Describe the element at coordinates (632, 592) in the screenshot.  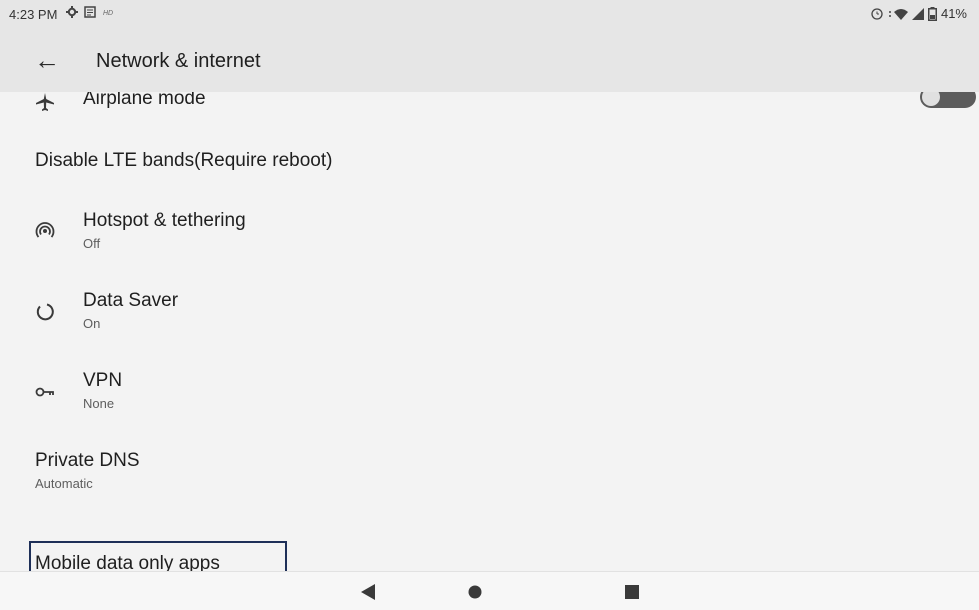
I see `recents-square-icon` at that location.